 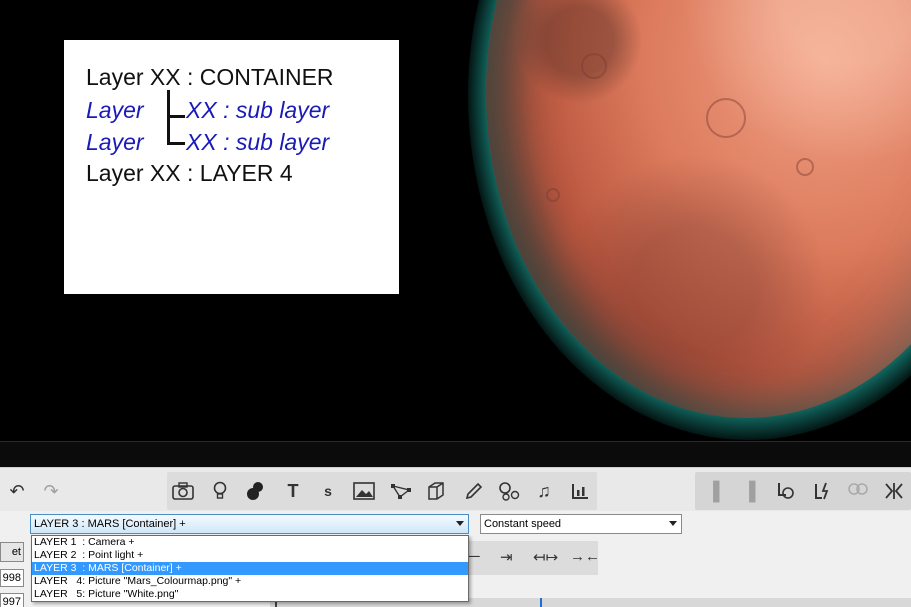 What do you see at coordinates (328, 491) in the screenshot?
I see `small-text-icon: s` at bounding box center [328, 491].